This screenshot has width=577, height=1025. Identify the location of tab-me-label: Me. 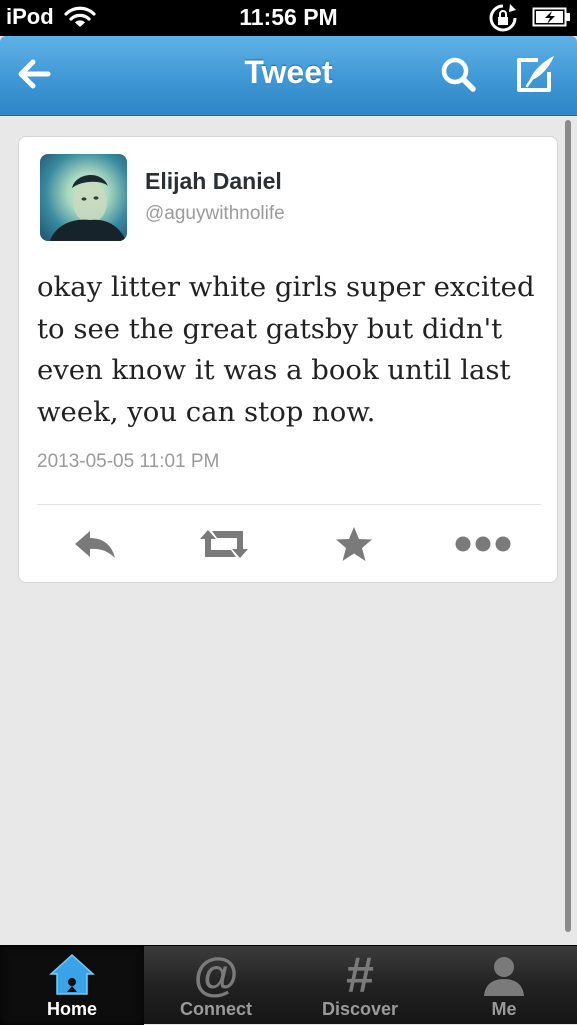
(504, 1009).